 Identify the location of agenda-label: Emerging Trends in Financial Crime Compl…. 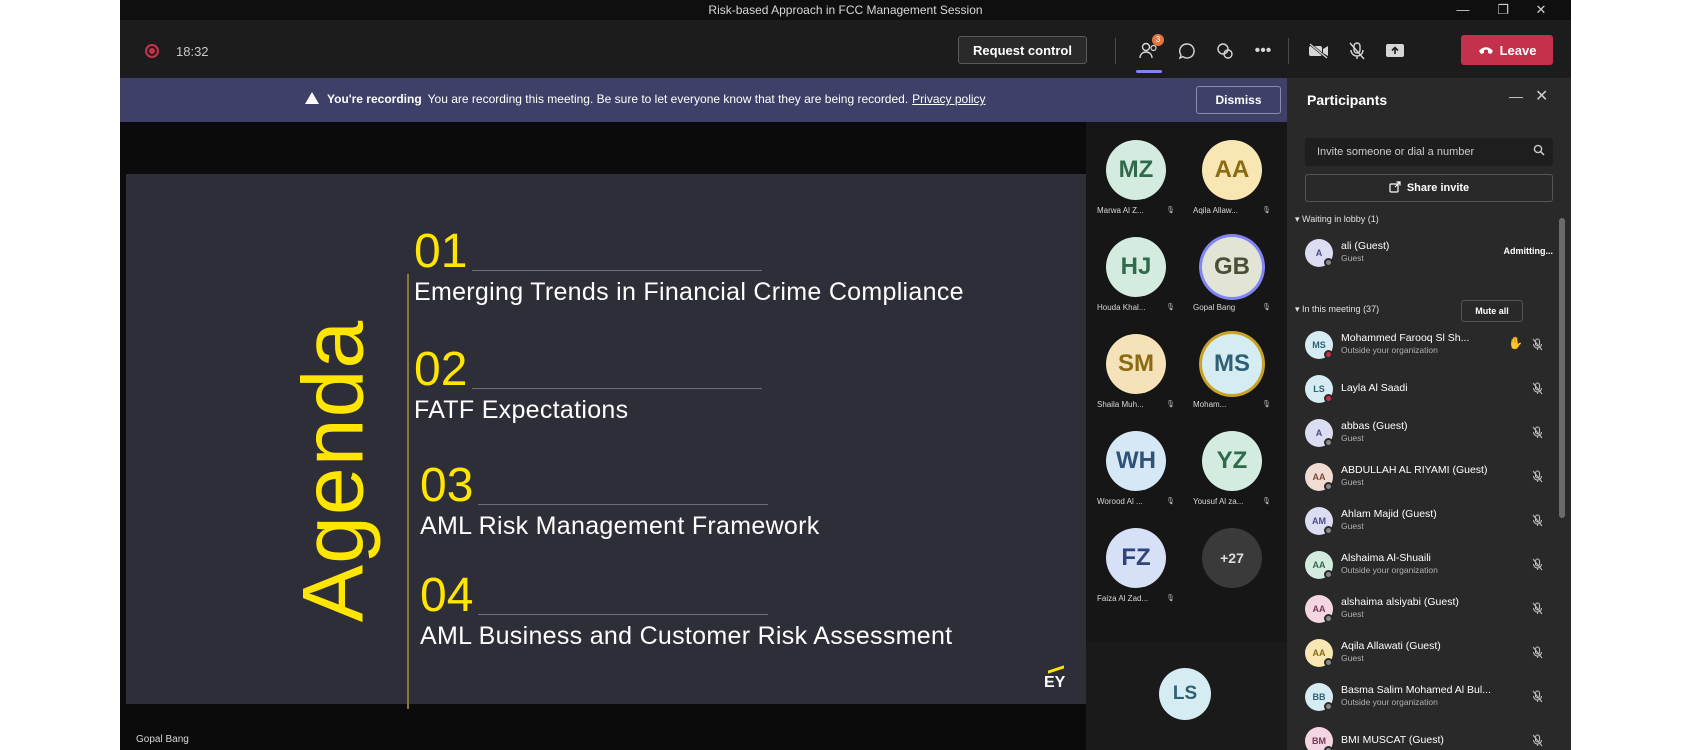
(689, 292).